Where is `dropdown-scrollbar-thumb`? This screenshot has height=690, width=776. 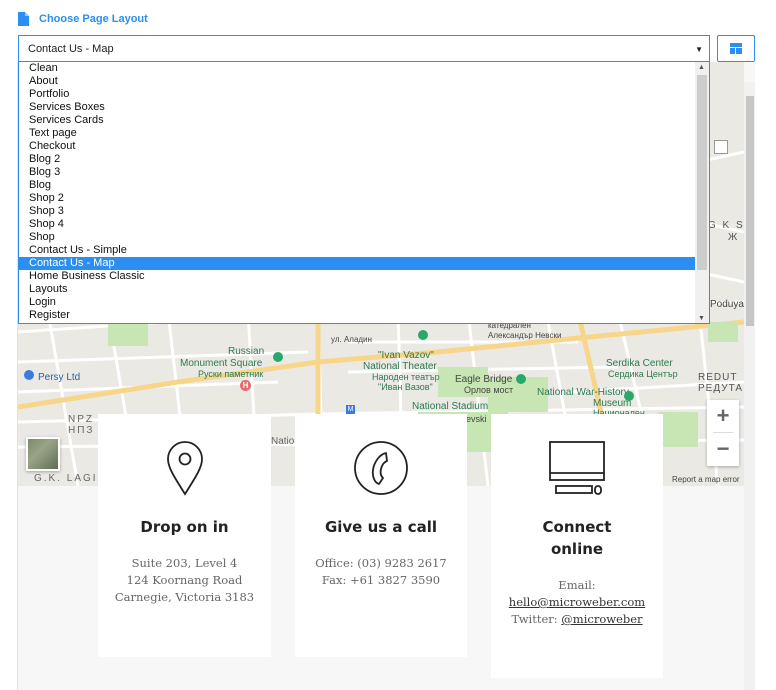
dropdown-scrollbar-thumb is located at coordinates (702, 172).